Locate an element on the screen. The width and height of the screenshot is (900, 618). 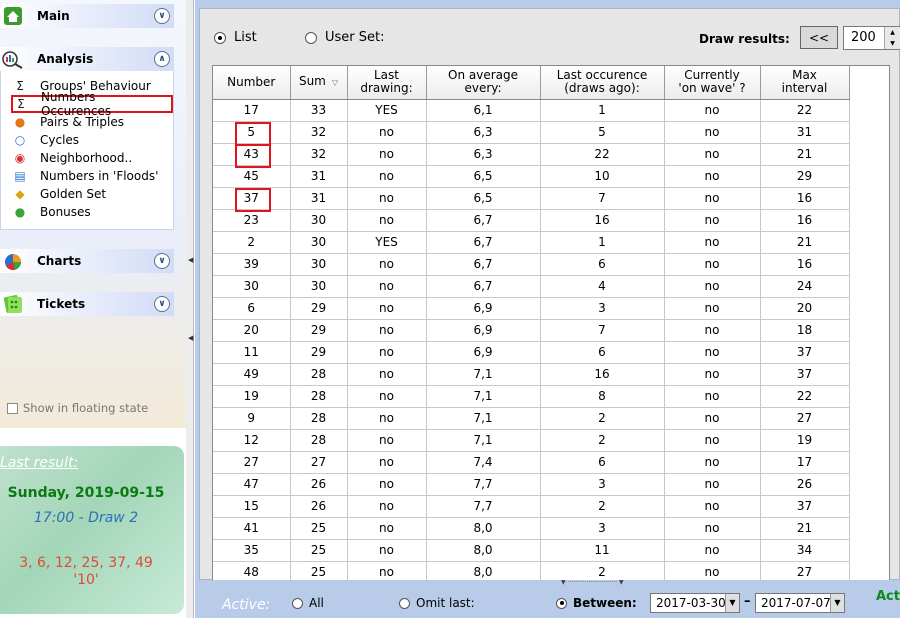
sidebar-splitter is located at coordinates (190, 309).